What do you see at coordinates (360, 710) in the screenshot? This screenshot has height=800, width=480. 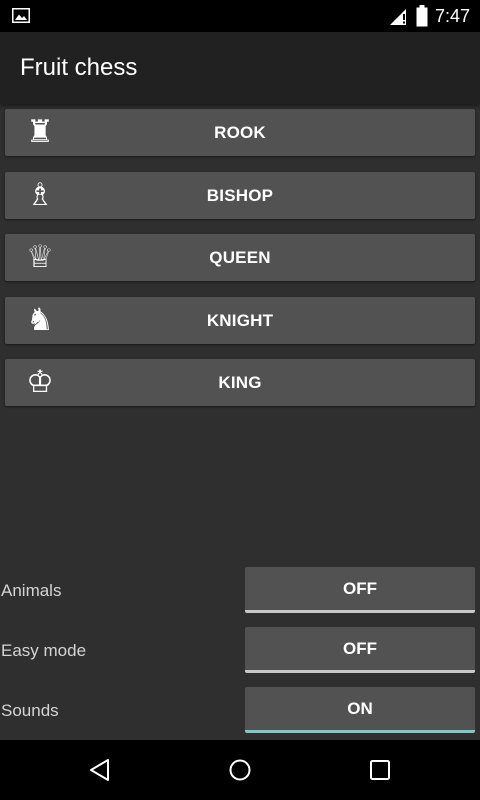 I see `sounds-toggle: ON` at bounding box center [360, 710].